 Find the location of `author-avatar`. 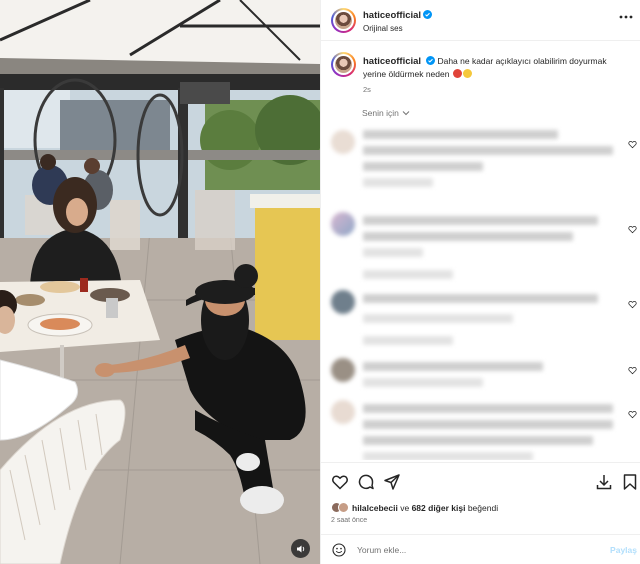

author-avatar is located at coordinates (343, 20).